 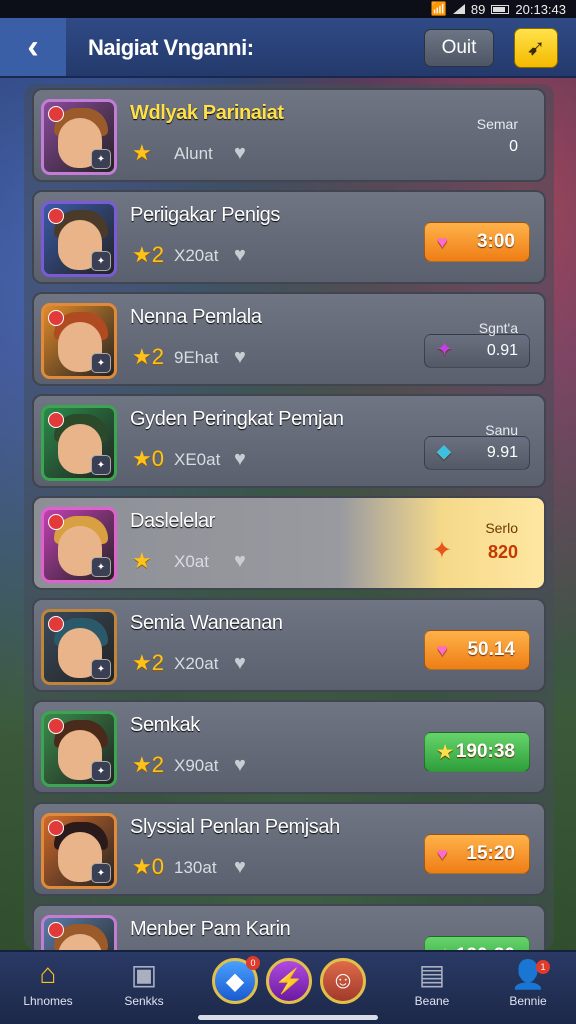 I want to click on player-row: ✦ Wdlyak Parinaiat ★ Alunt ♥ Semar 0, so click(x=289, y=135).